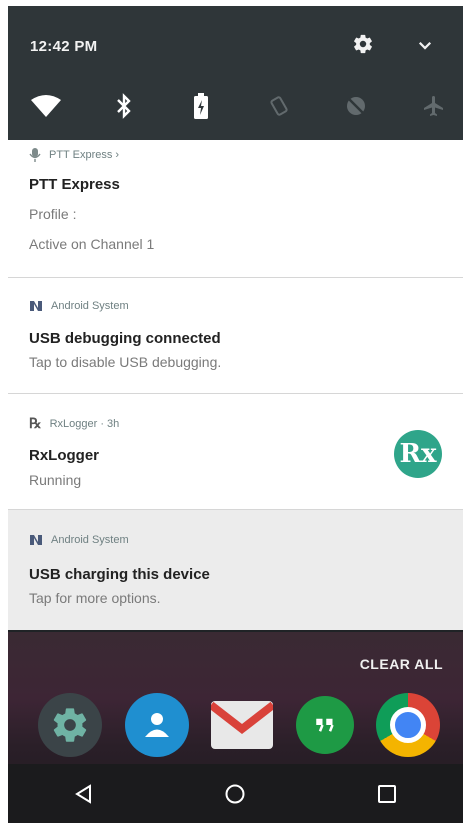 This screenshot has width=465, height=825. What do you see at coordinates (235, 452) in the screenshot?
I see `notification-rxlogger: ℞ RxLogger · 3h RxLogger Running Rx` at bounding box center [235, 452].